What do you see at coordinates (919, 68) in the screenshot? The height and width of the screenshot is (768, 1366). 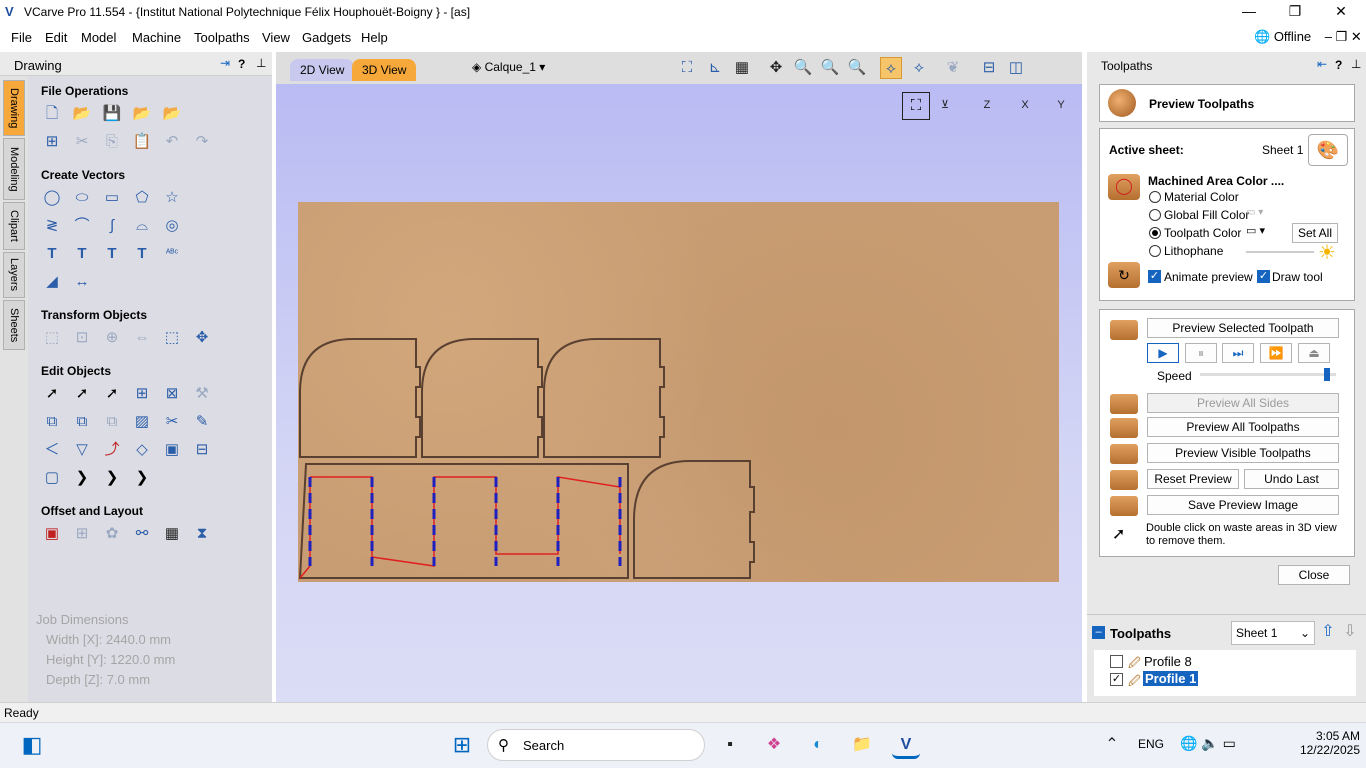 I see `show-vectors-icon: ⟡` at bounding box center [919, 68].